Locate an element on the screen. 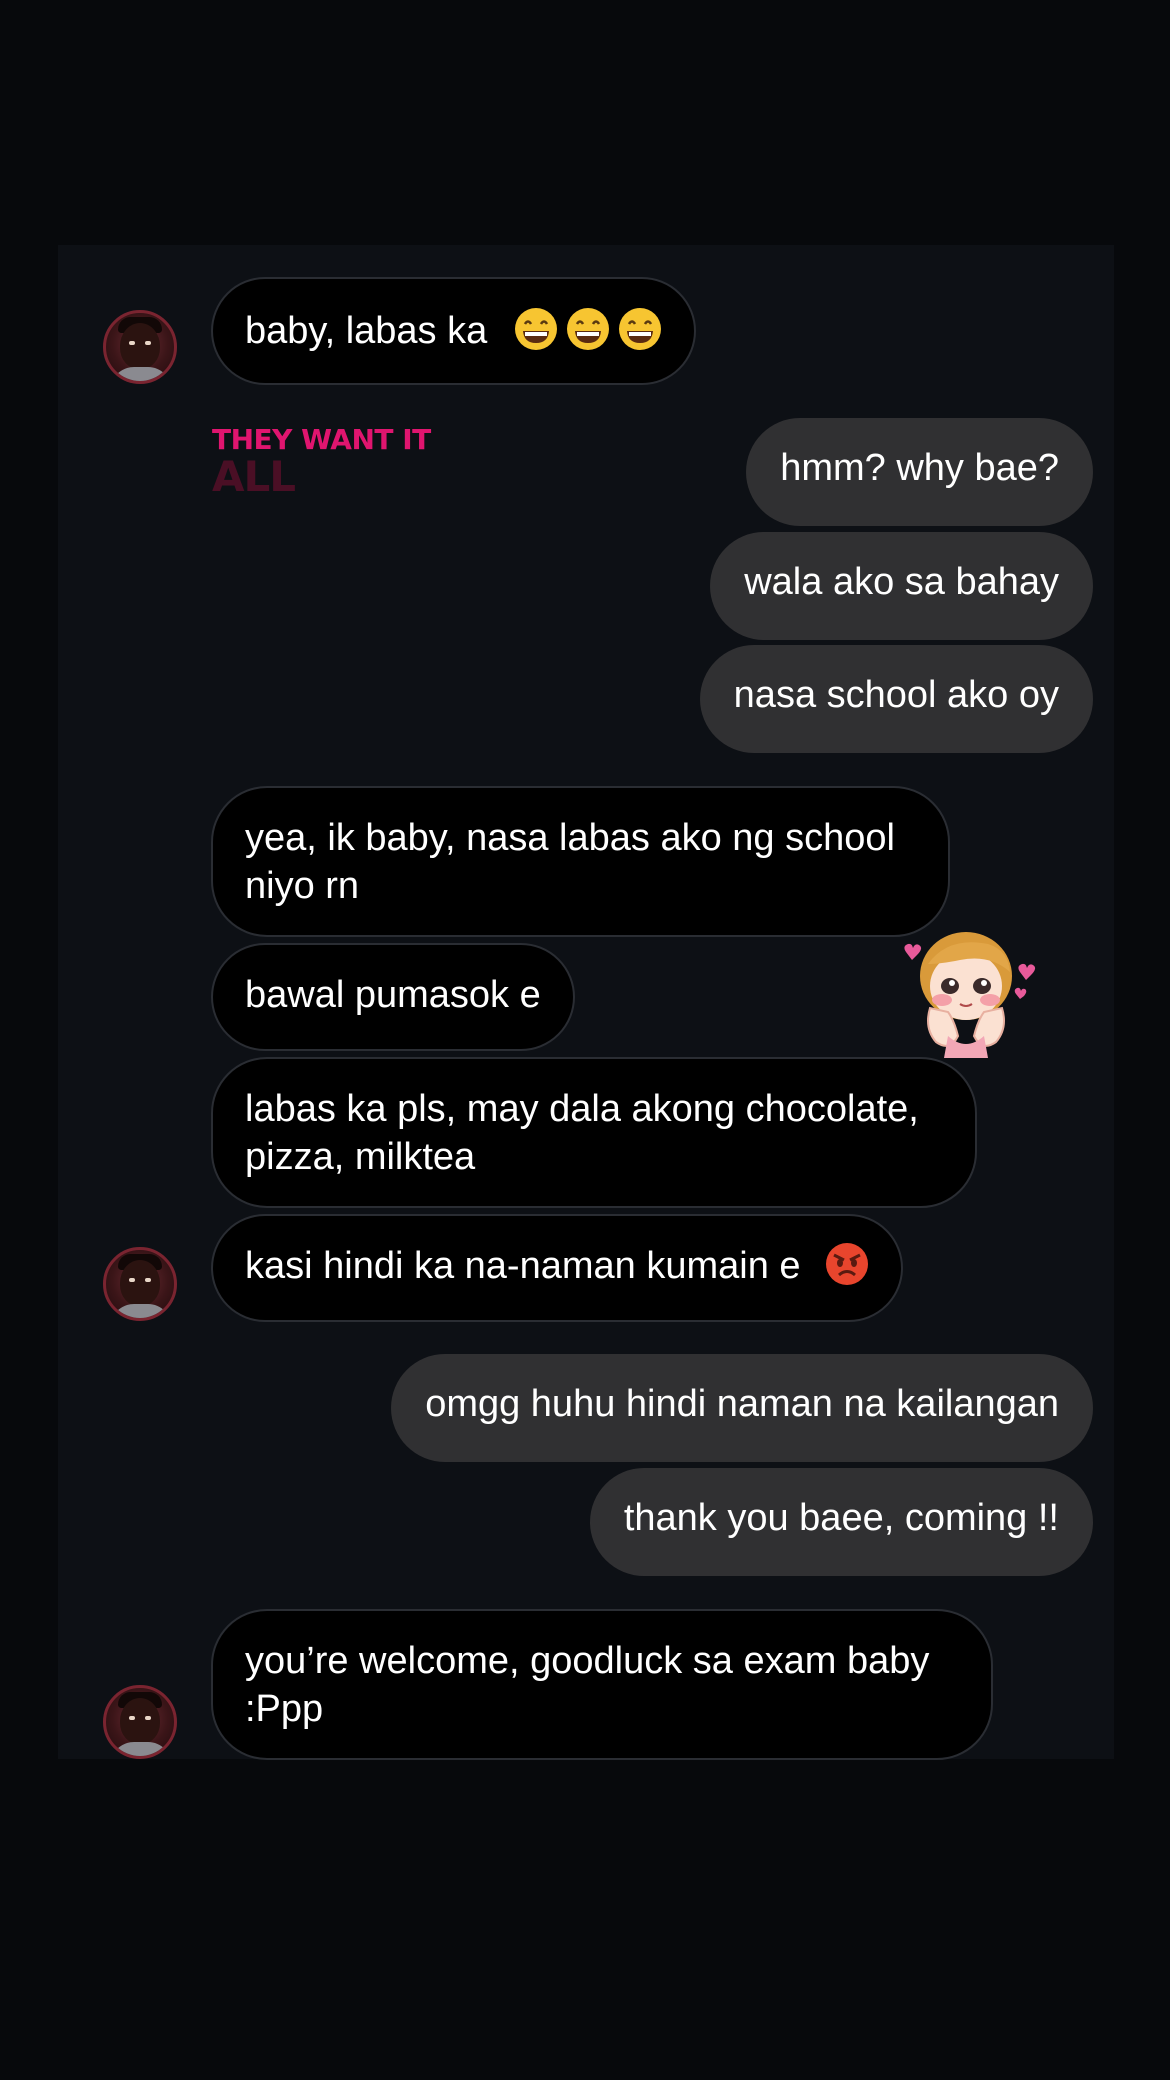  incoming-message: baby, labas ka is located at coordinates (453, 331).